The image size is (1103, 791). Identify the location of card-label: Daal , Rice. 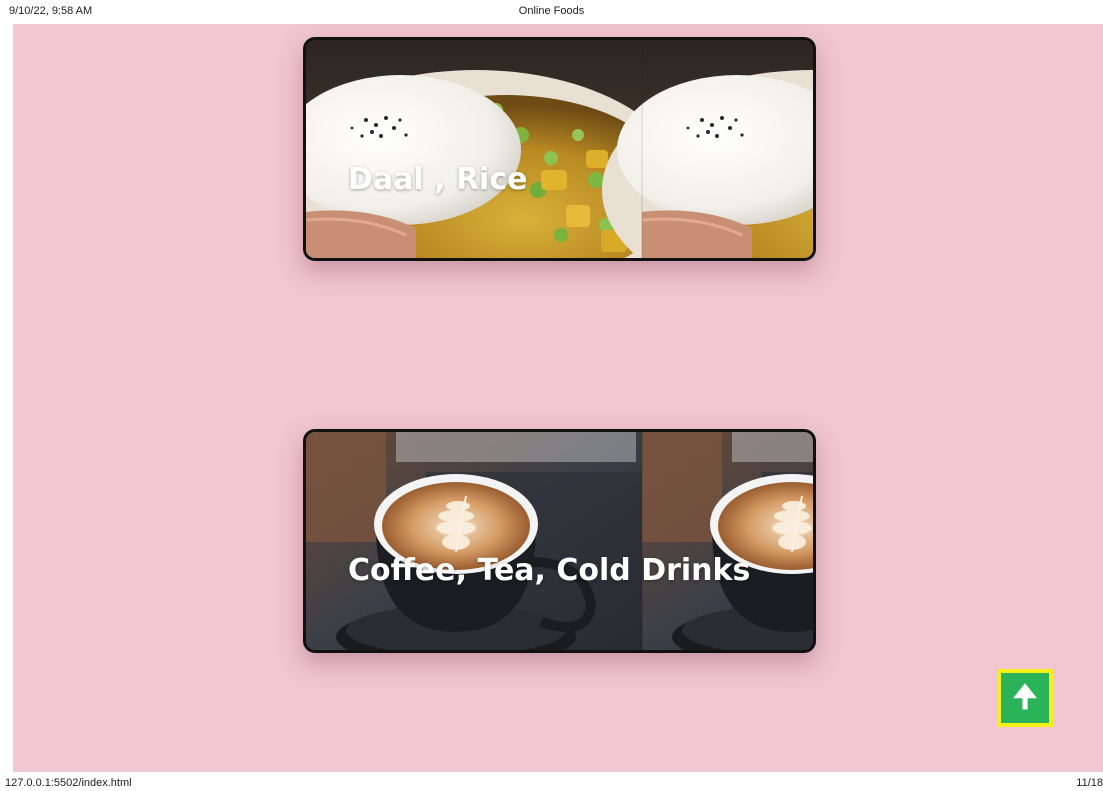
(438, 179).